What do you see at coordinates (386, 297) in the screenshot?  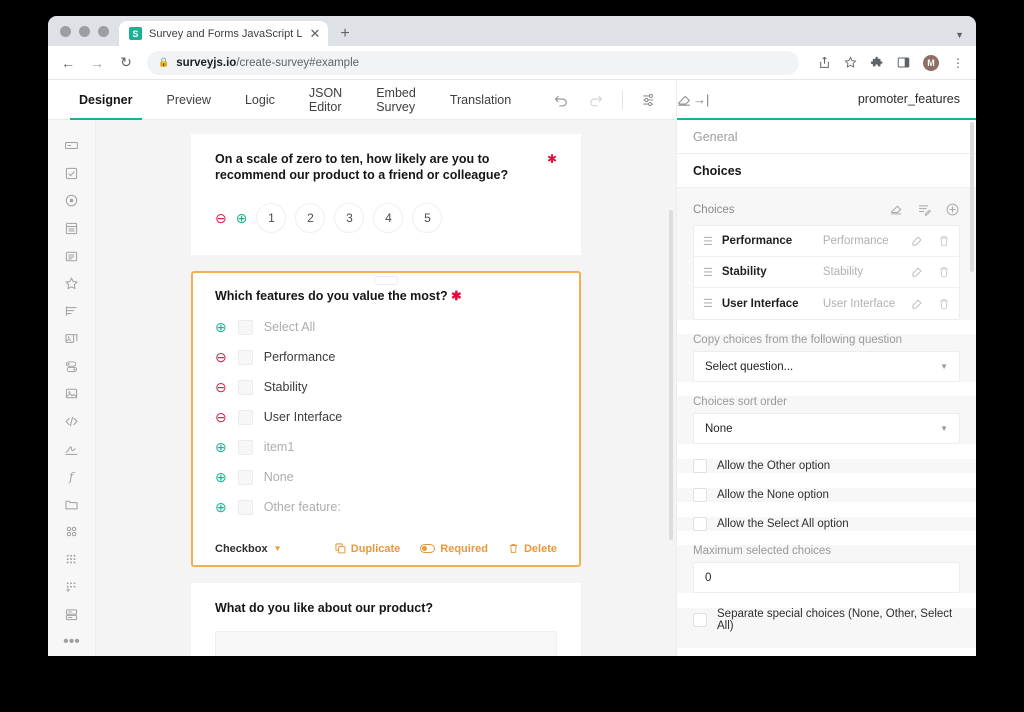 I see `question-title: Which features do you value the most? ✱` at bounding box center [386, 297].